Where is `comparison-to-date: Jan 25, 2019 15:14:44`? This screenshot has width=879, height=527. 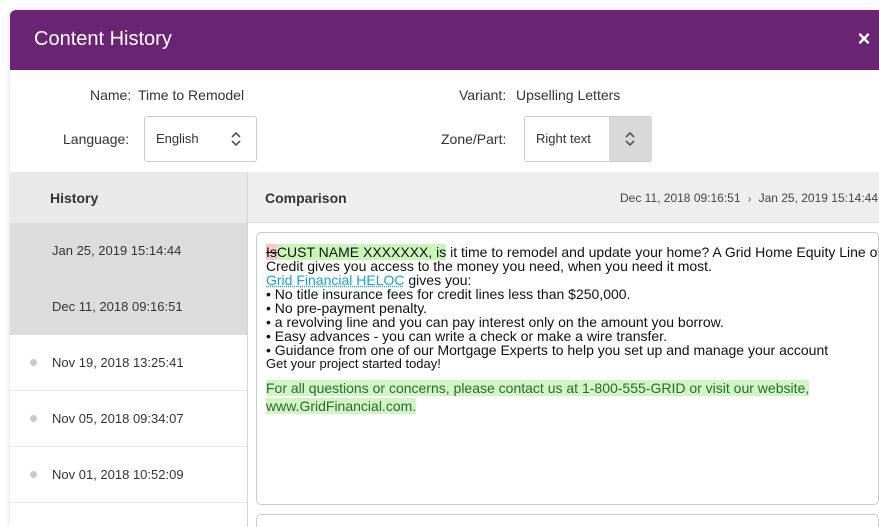
comparison-to-date: Jan 25, 2019 15:14:44 is located at coordinates (818, 198).